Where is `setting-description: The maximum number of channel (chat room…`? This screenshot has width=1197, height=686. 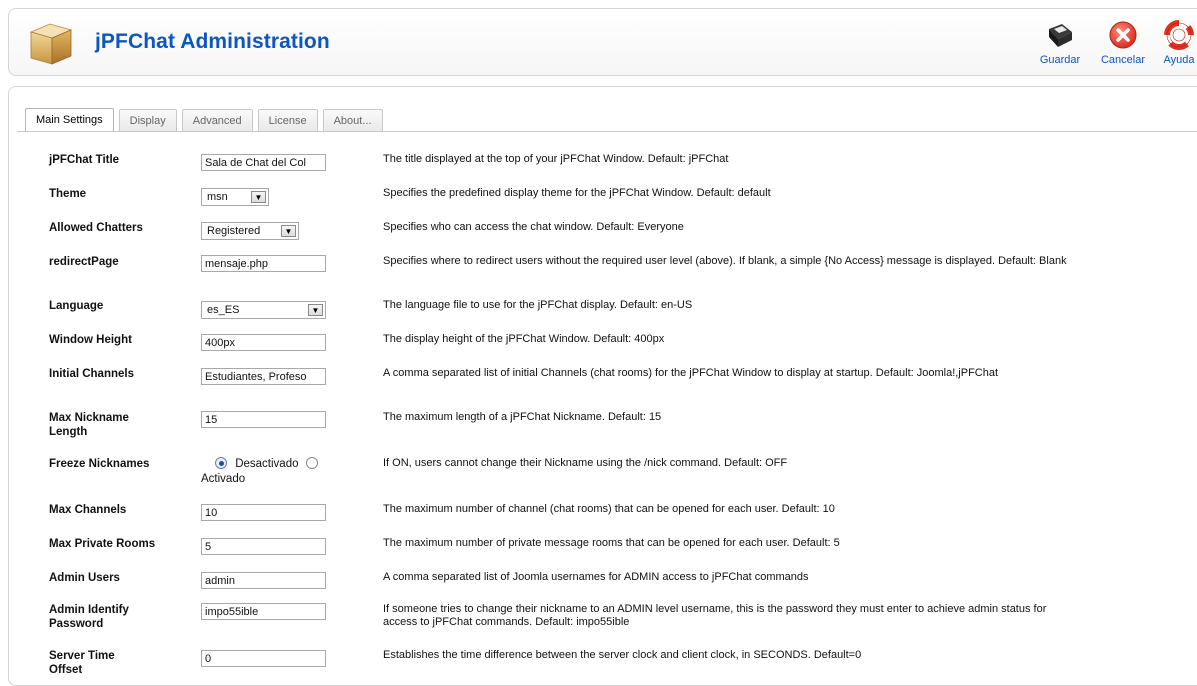
setting-description: The maximum number of channel (chat room… is located at coordinates (609, 509).